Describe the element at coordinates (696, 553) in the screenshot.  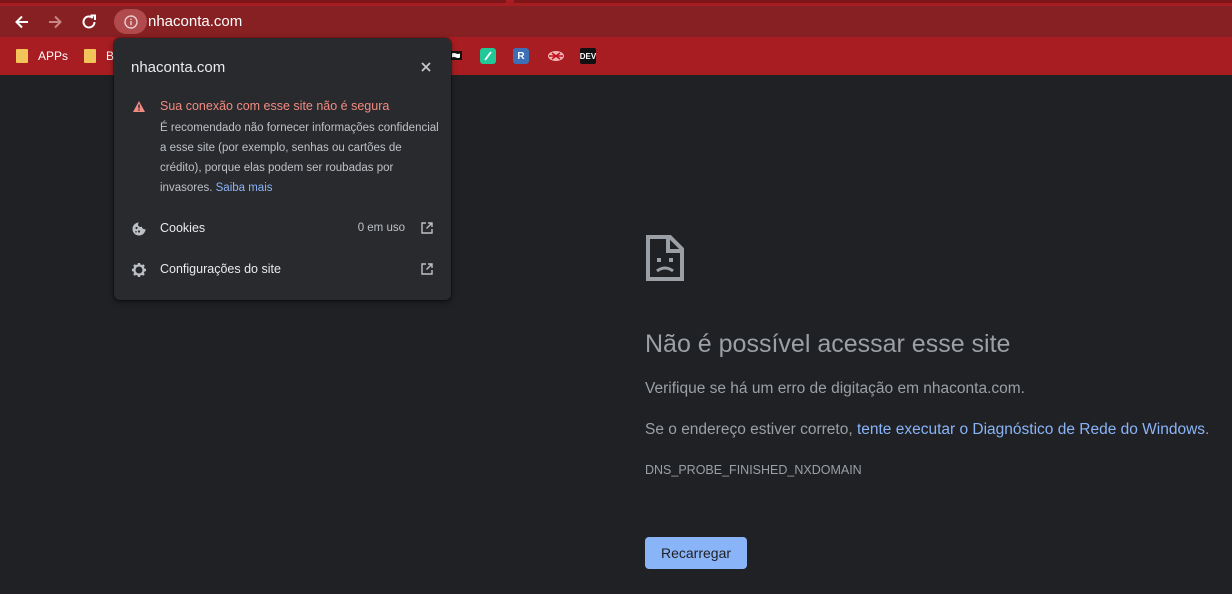
I see `reload-button: Recarregar` at that location.